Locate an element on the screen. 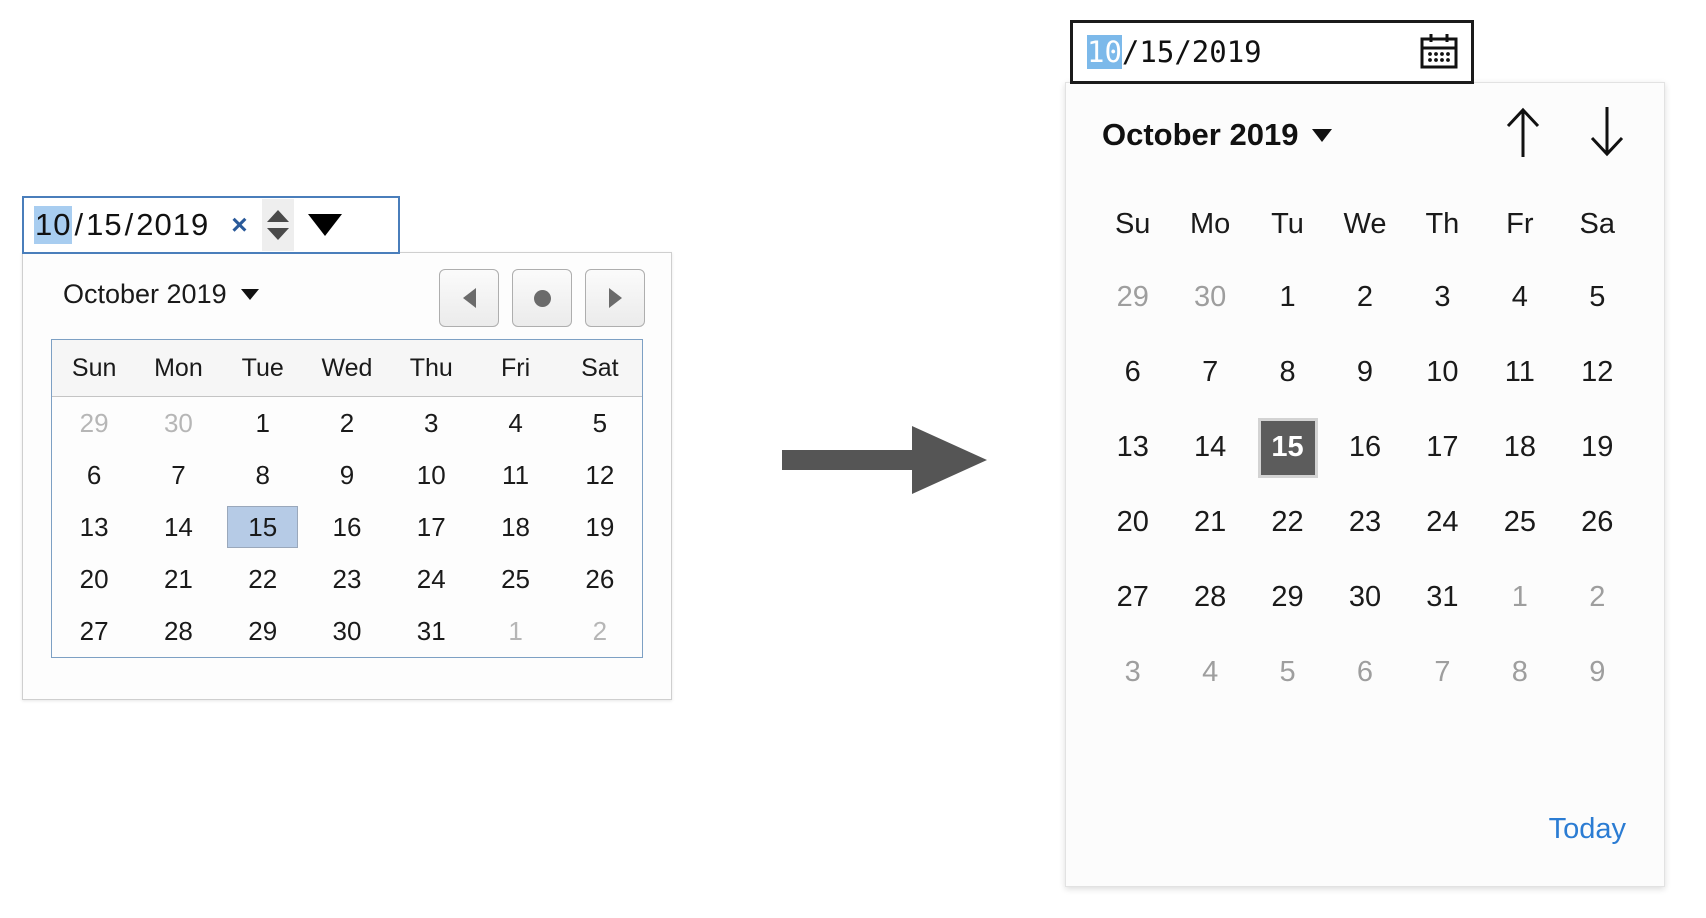 This screenshot has height=918, width=1706. spinner-down-icon is located at coordinates (277, 234).